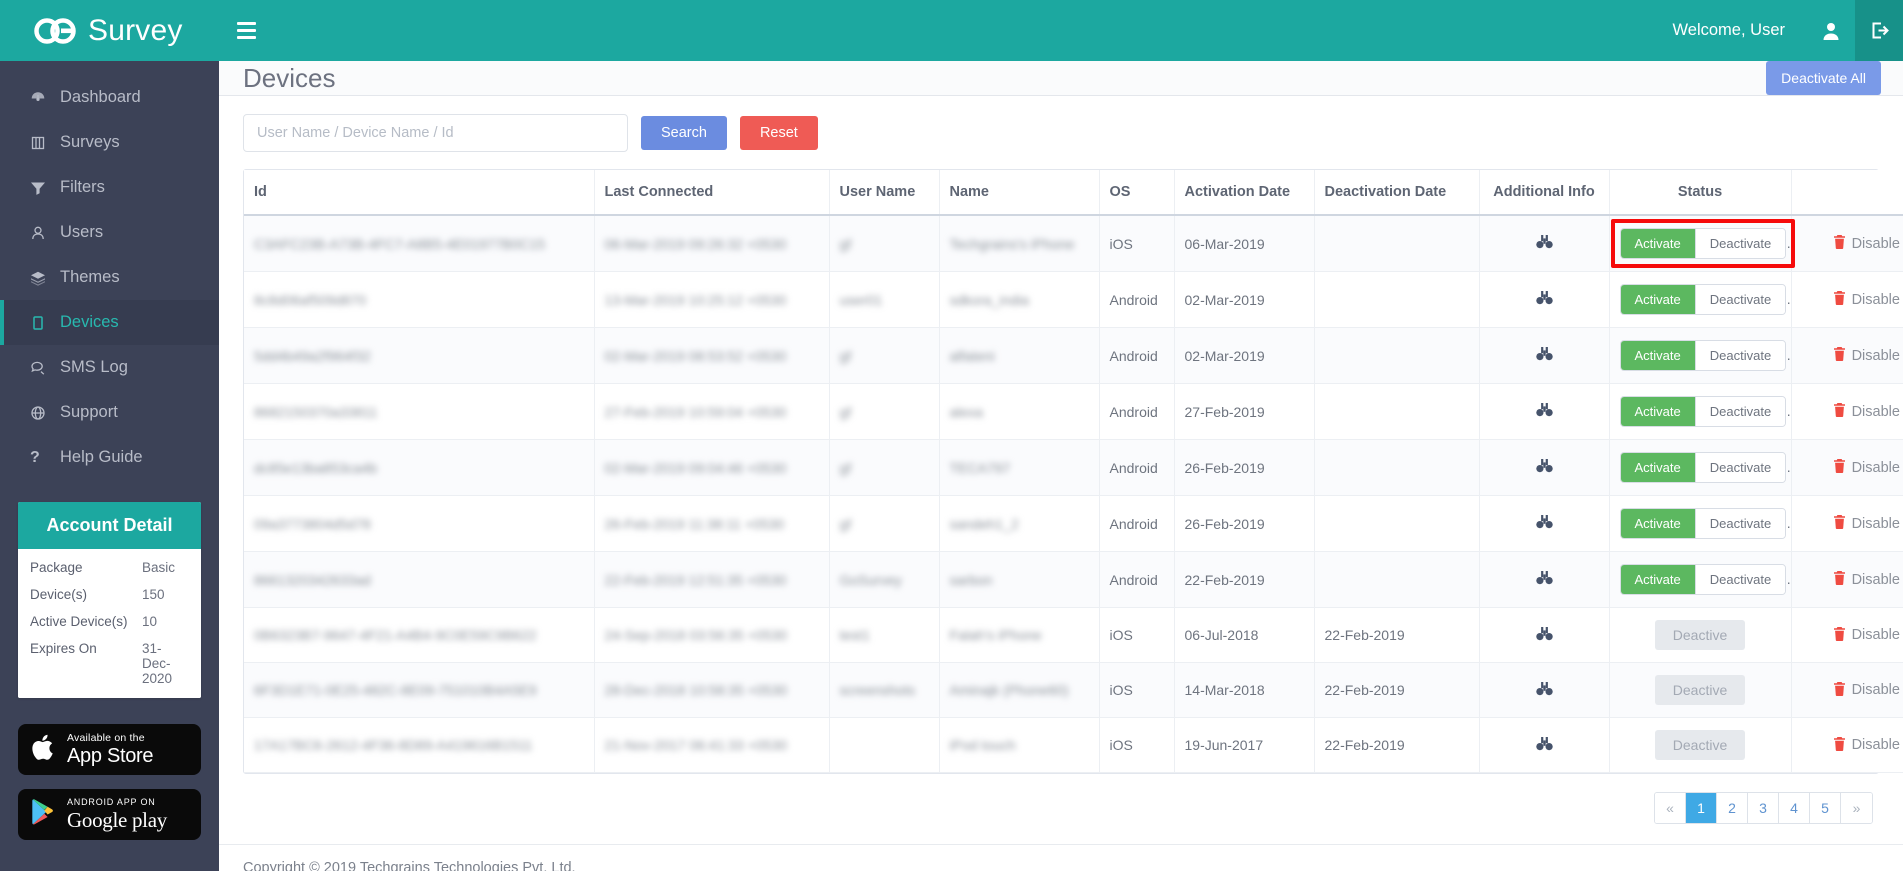 The height and width of the screenshot is (871, 1903). What do you see at coordinates (995, 635) in the screenshot?
I see `redacted-value: Falah's iPhone` at bounding box center [995, 635].